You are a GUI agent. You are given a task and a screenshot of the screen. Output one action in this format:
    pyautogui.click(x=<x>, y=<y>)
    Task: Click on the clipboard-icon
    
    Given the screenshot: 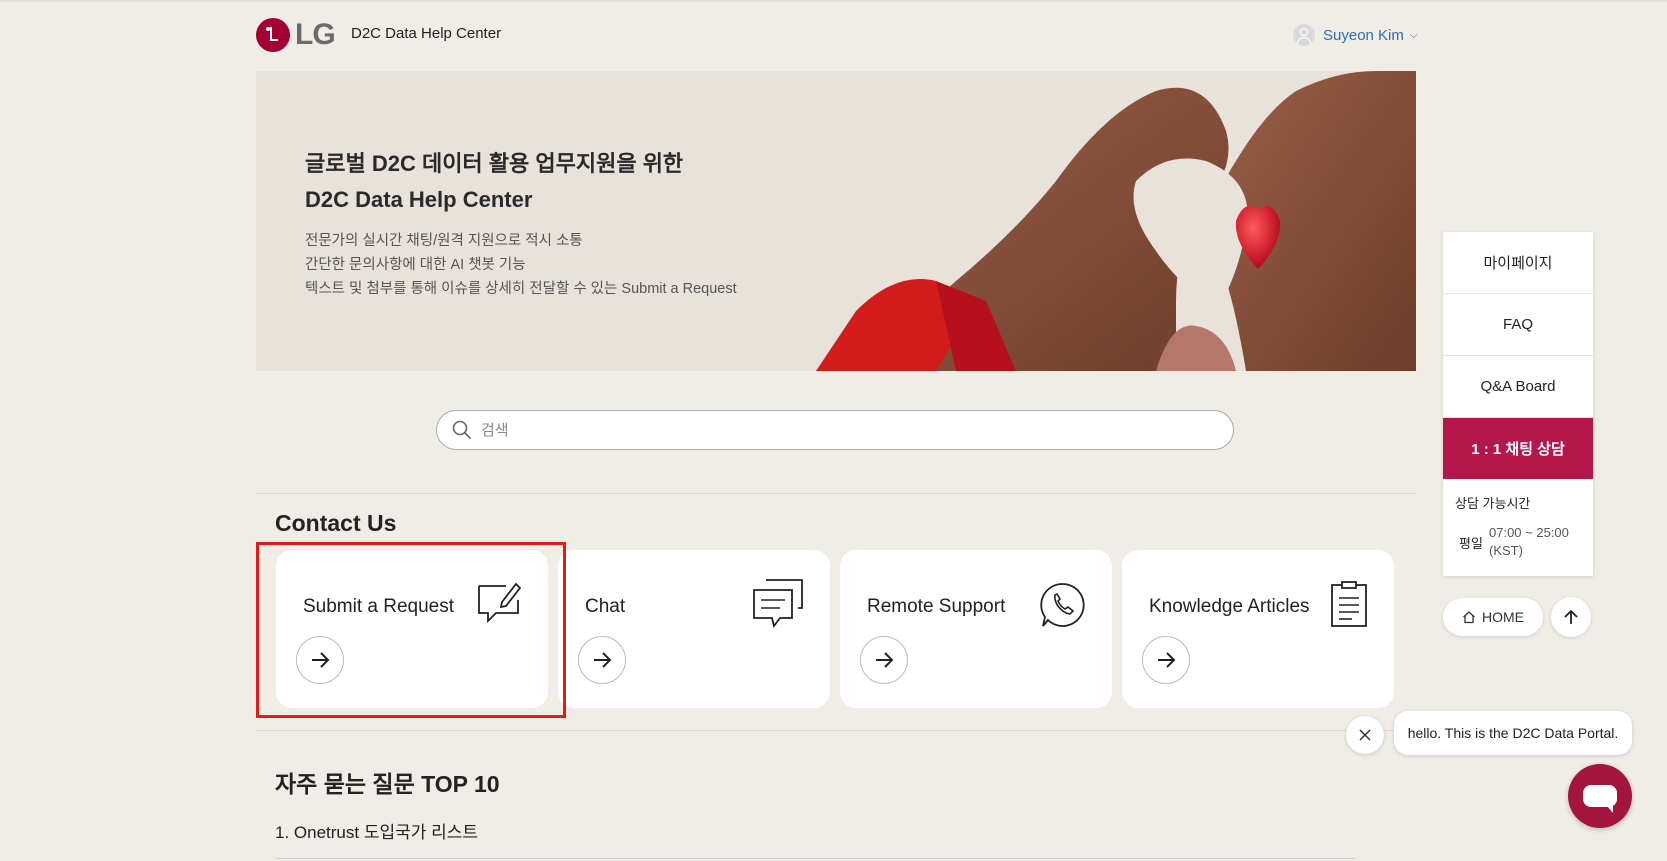 What is the action you would take?
    pyautogui.click(x=1349, y=604)
    